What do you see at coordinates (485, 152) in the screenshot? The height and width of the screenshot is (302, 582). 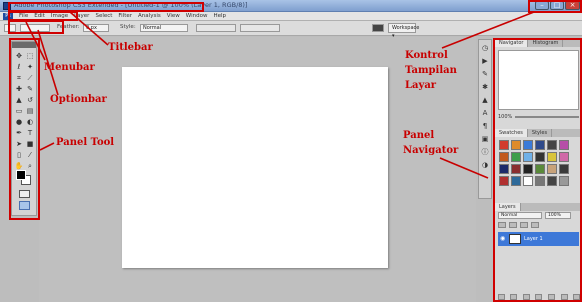 I see `info-icon: ⓘ` at bounding box center [485, 152].